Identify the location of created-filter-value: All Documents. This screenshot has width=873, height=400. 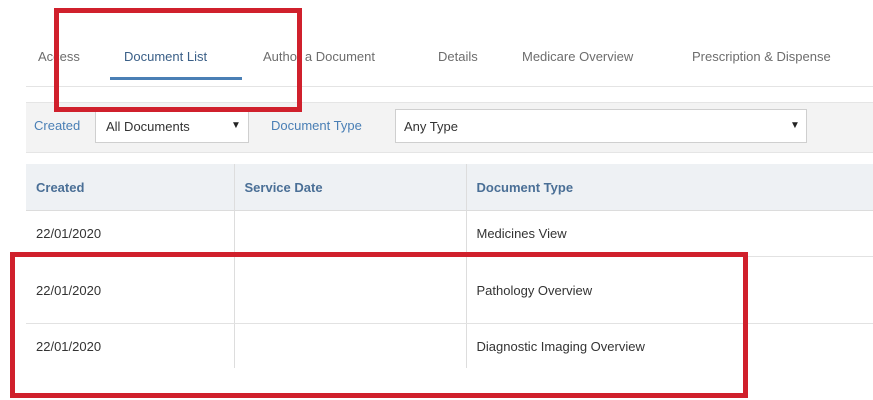
(148, 126).